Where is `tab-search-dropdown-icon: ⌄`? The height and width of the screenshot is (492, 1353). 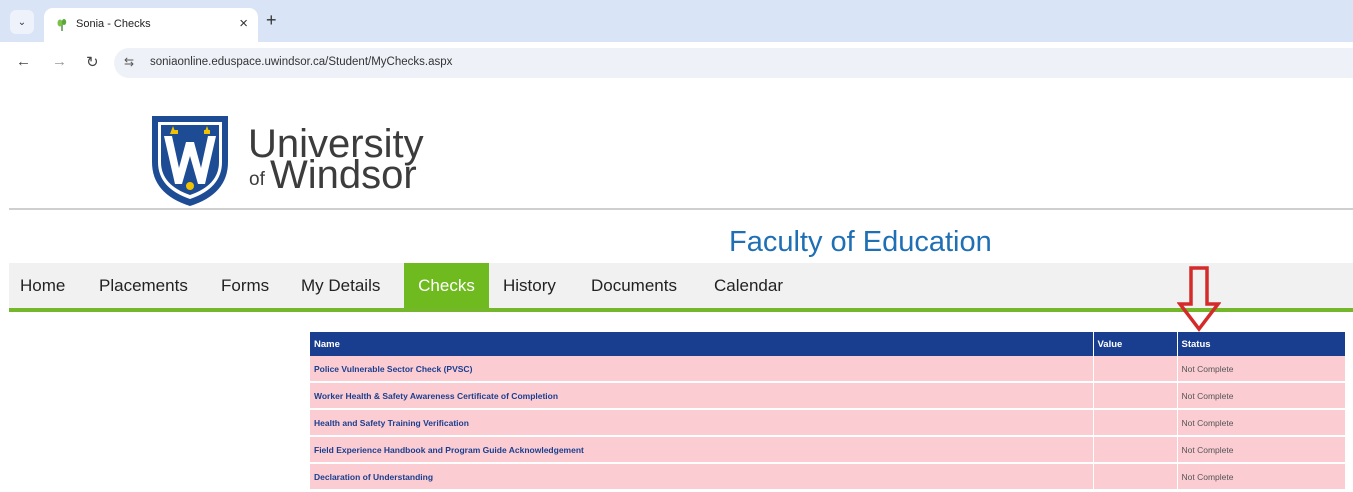 tab-search-dropdown-icon: ⌄ is located at coordinates (22, 22).